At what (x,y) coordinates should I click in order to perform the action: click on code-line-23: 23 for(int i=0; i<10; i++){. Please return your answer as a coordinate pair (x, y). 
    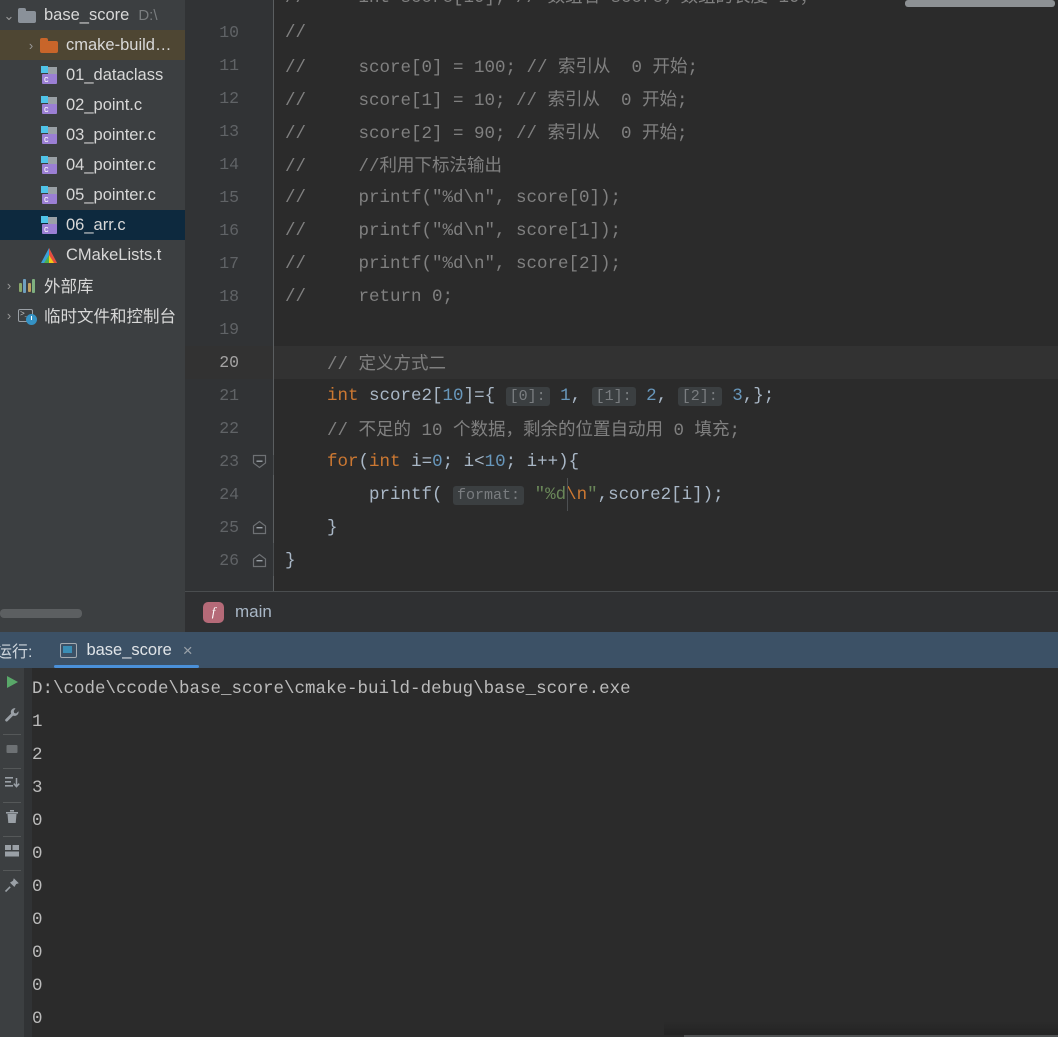
    Looking at the image, I should click on (621, 461).